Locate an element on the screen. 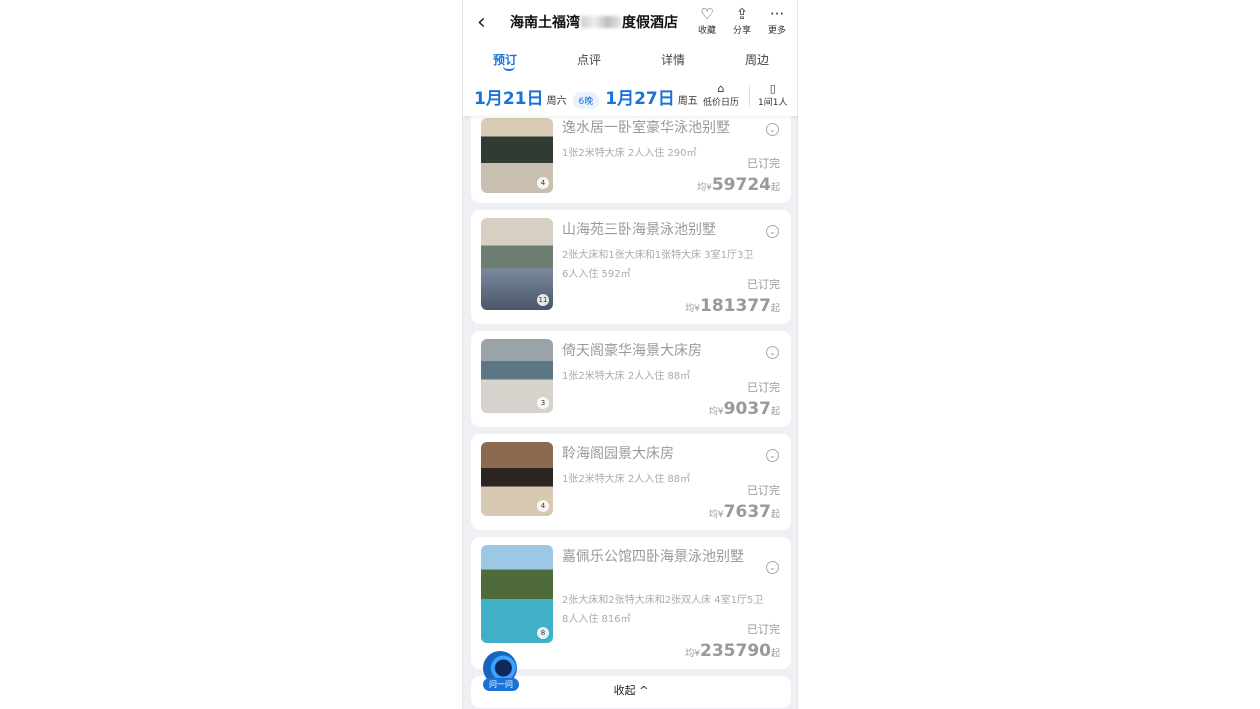  room-name: 嘉佩乐公馆四卧海景泳池别墅 is located at coordinates (653, 557).